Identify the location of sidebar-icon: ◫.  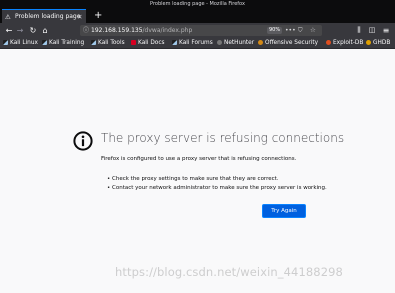
(372, 30).